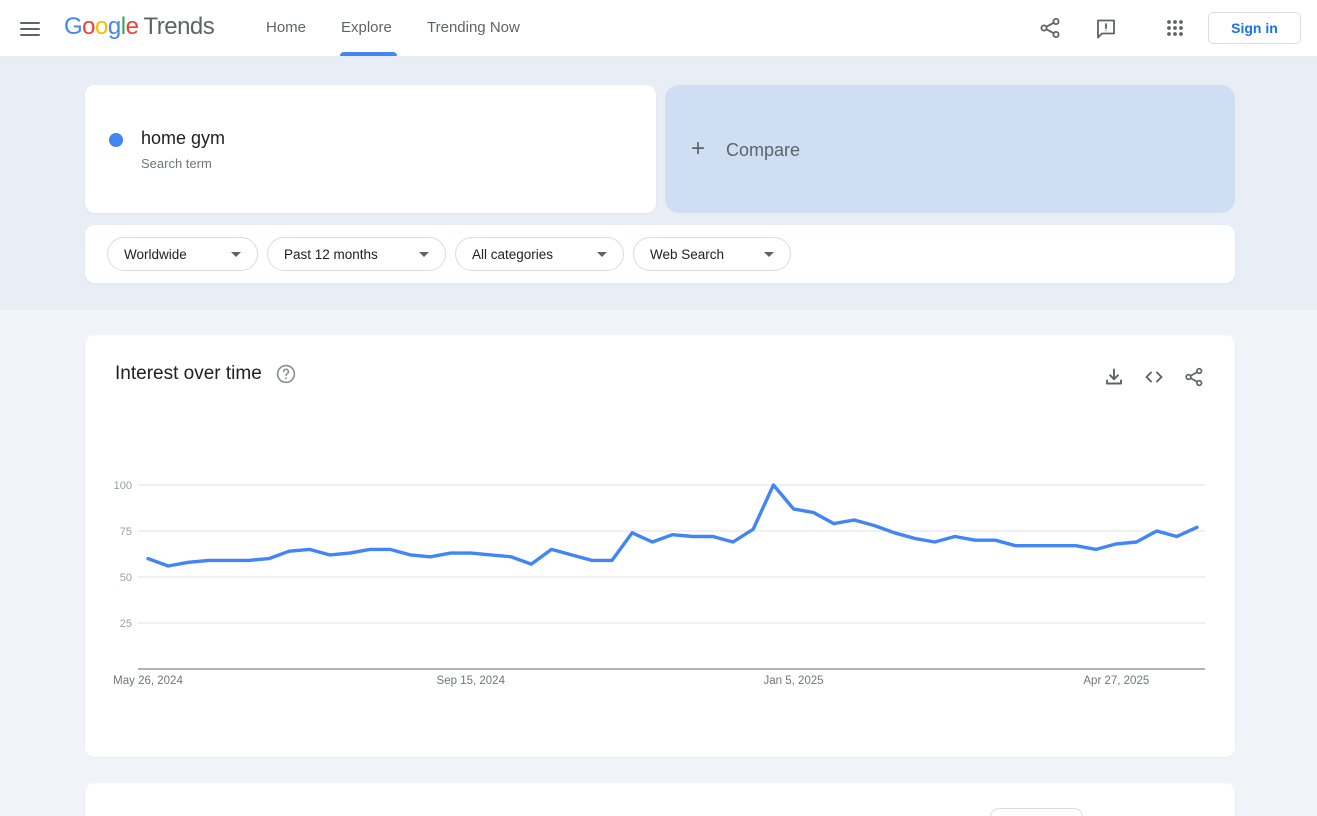 Image resolution: width=1317 pixels, height=816 pixels. What do you see at coordinates (366, 27) in the screenshot?
I see `nav-tab-explore: Explore` at bounding box center [366, 27].